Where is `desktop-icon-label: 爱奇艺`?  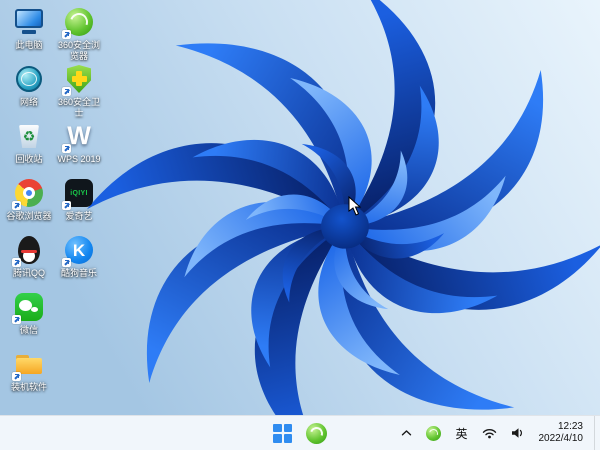
desktop-icon-label: 爱奇艺 is located at coordinates (79, 216).